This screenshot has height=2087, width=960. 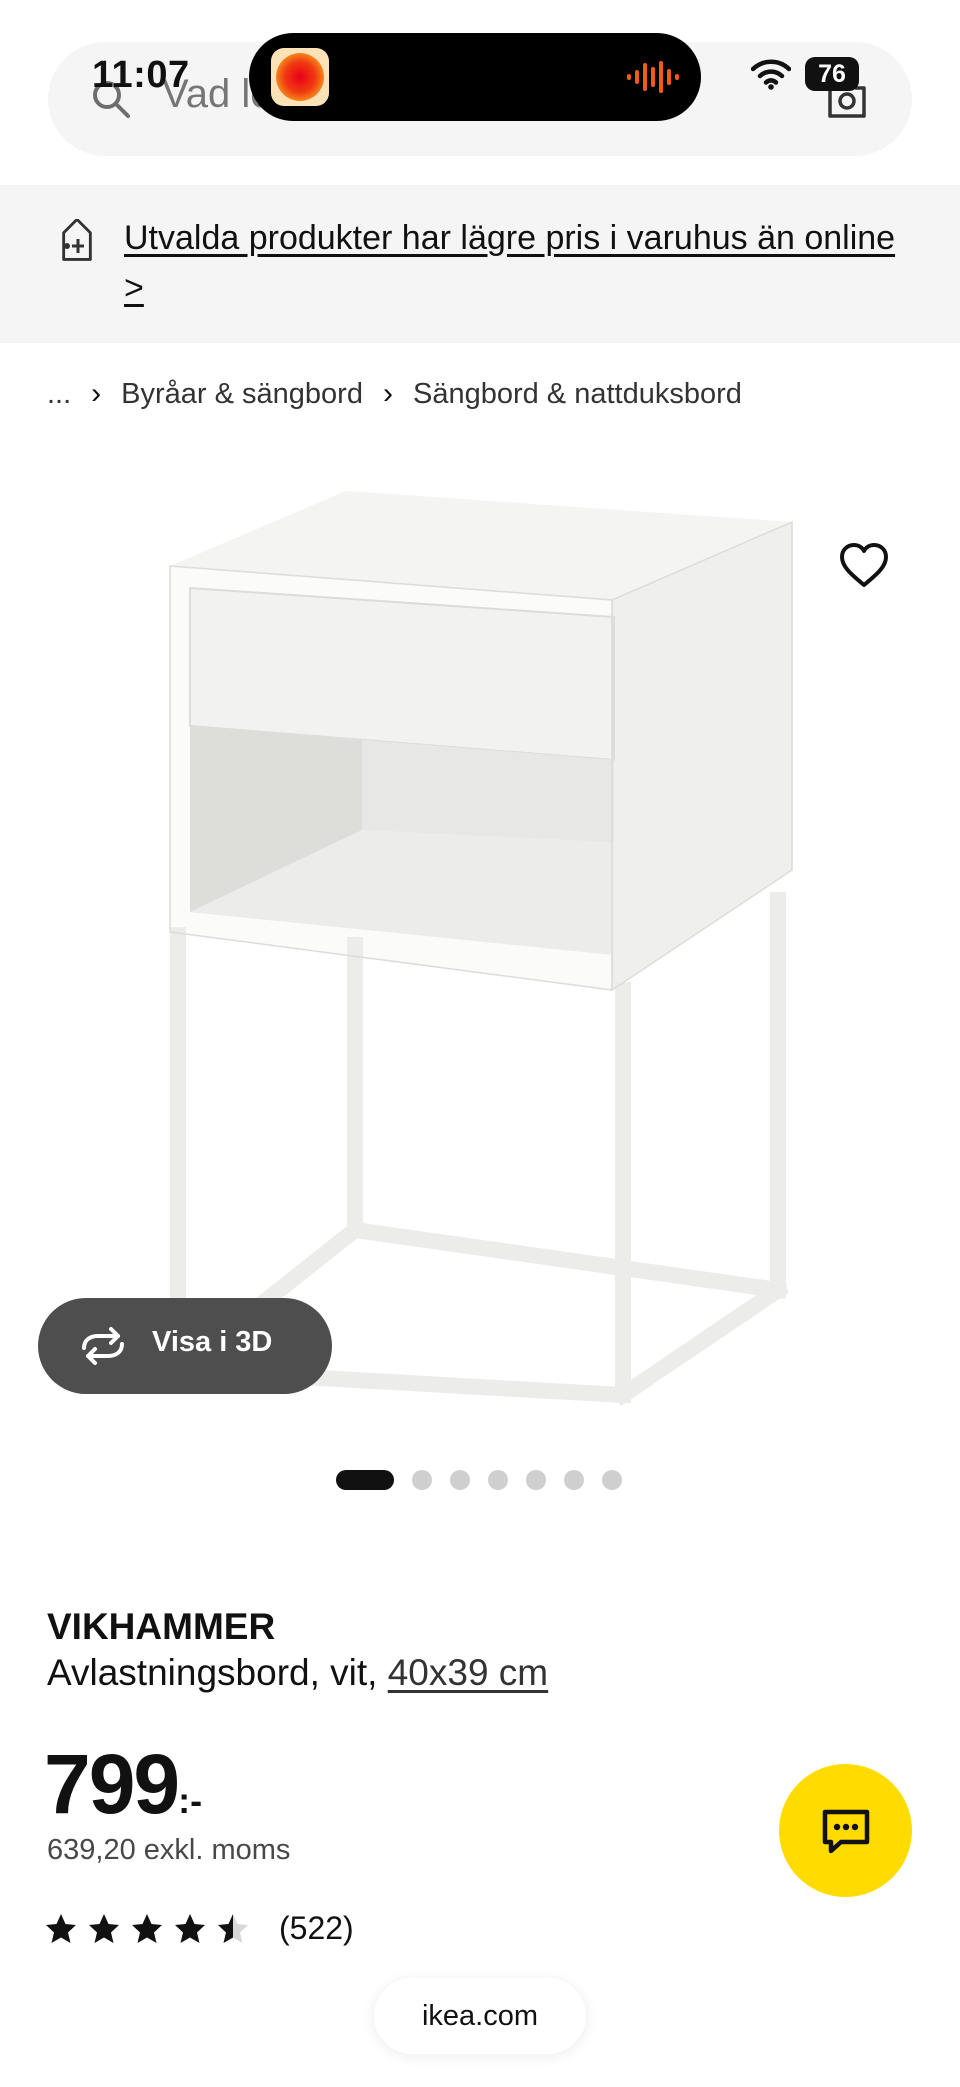 I want to click on dynamic-island, so click(x=475, y=77).